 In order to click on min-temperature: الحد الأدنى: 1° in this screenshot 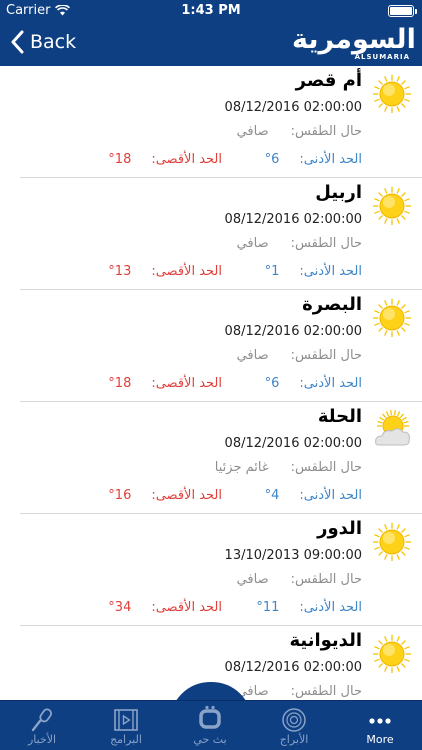, I will do `click(313, 271)`.